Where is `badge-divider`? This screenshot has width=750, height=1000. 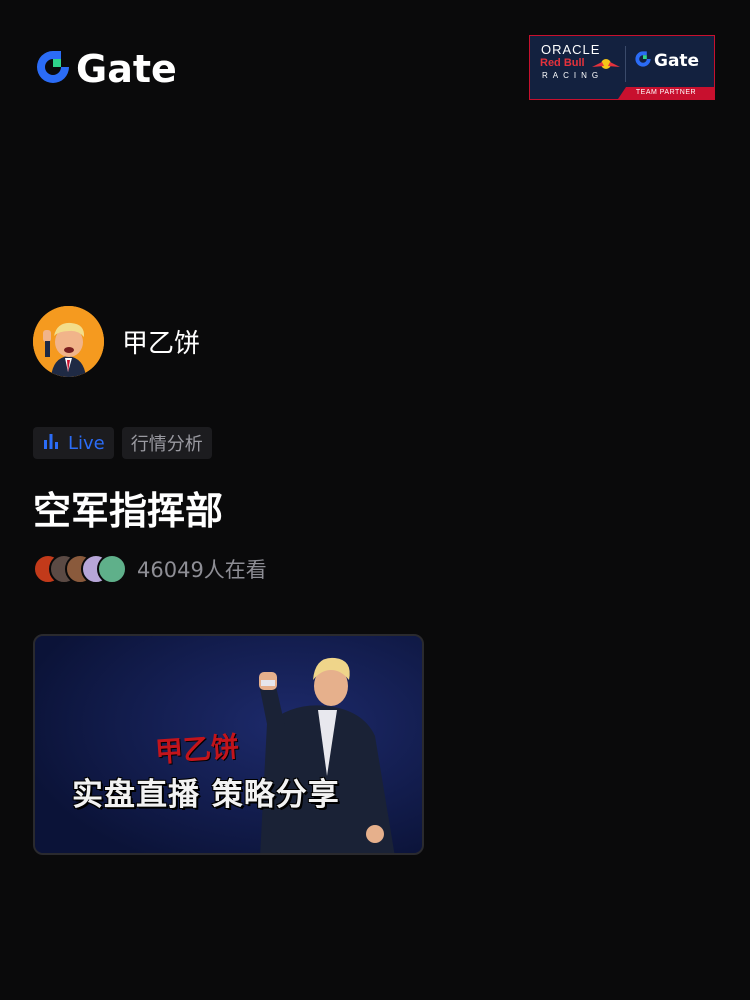
badge-divider is located at coordinates (625, 64).